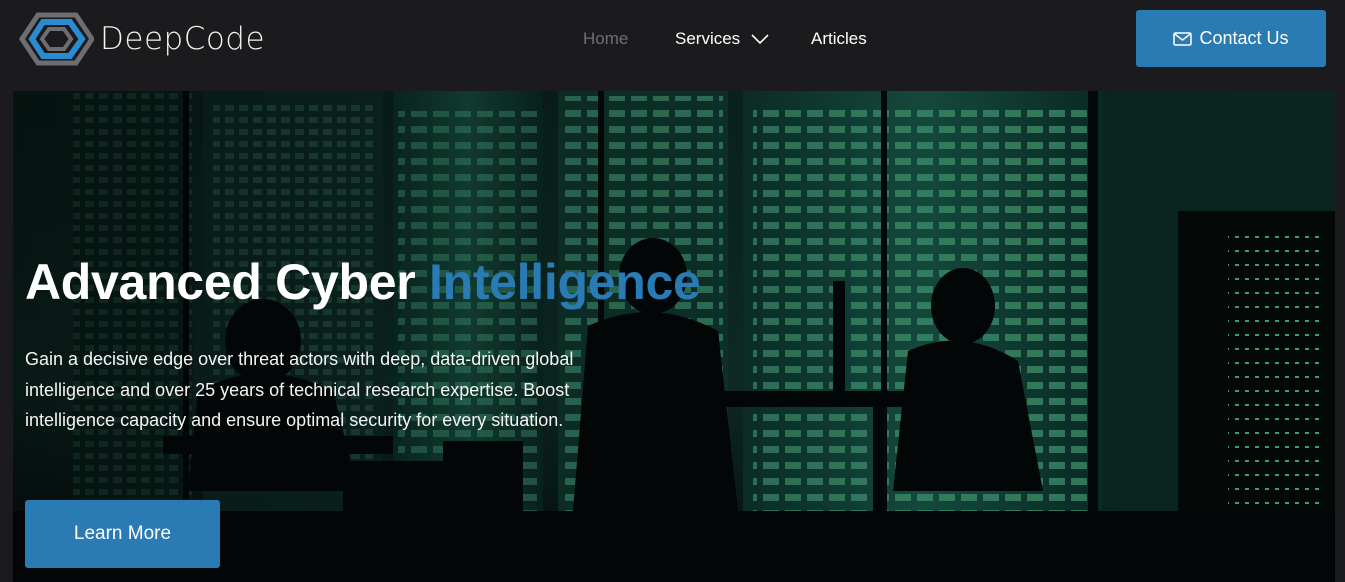 The width and height of the screenshot is (1345, 582). I want to click on learn-more-label: Learn More, so click(122, 533).